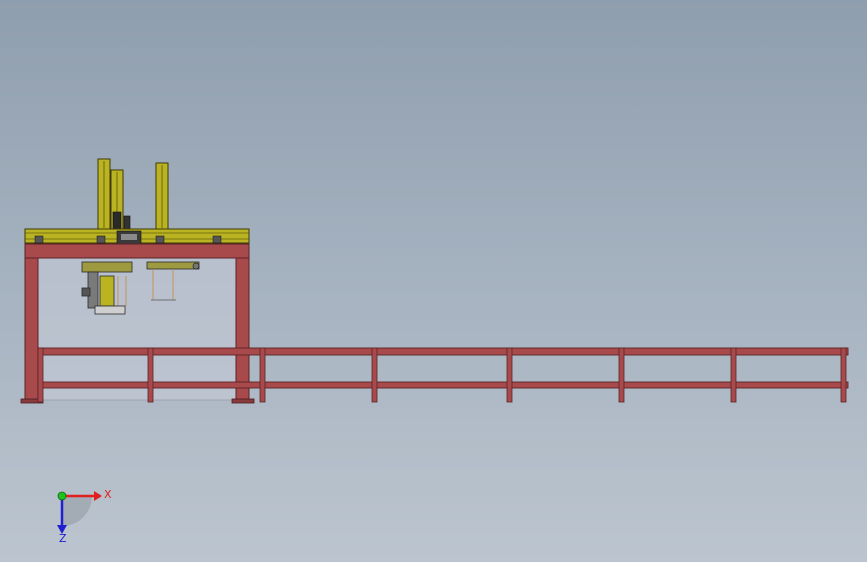 Image resolution: width=867 pixels, height=562 pixels. Describe the element at coordinates (136, 329) in the screenshot. I see `enclosure-panel` at that location.